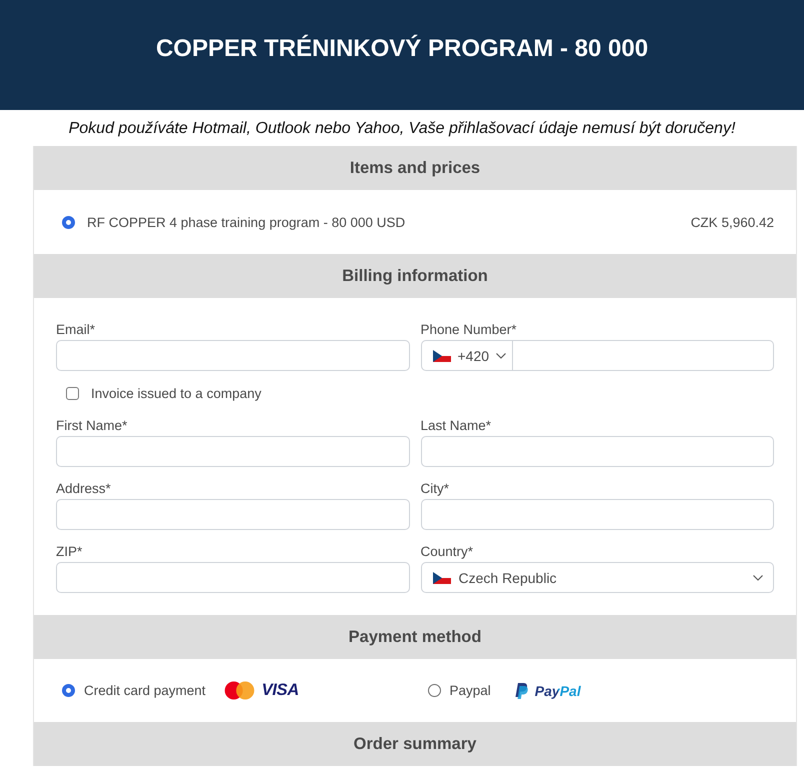  What do you see at coordinates (415, 637) in the screenshot?
I see `section-heading: Payment method` at bounding box center [415, 637].